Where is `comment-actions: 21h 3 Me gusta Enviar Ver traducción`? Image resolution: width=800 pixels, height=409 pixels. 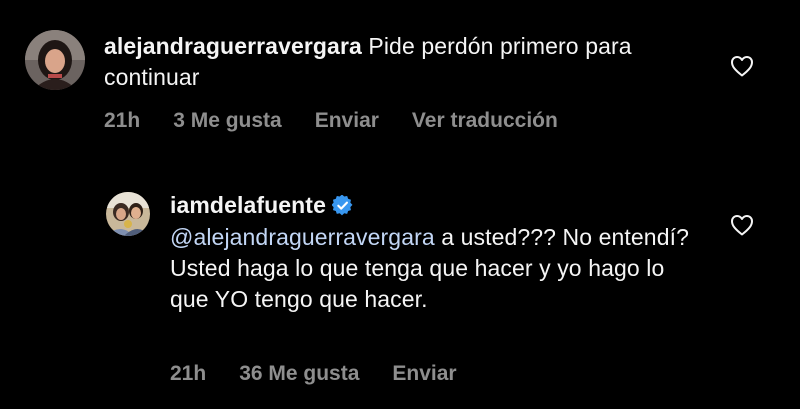 comment-actions: 21h 3 Me gusta Enviar Ver traducción is located at coordinates (347, 121).